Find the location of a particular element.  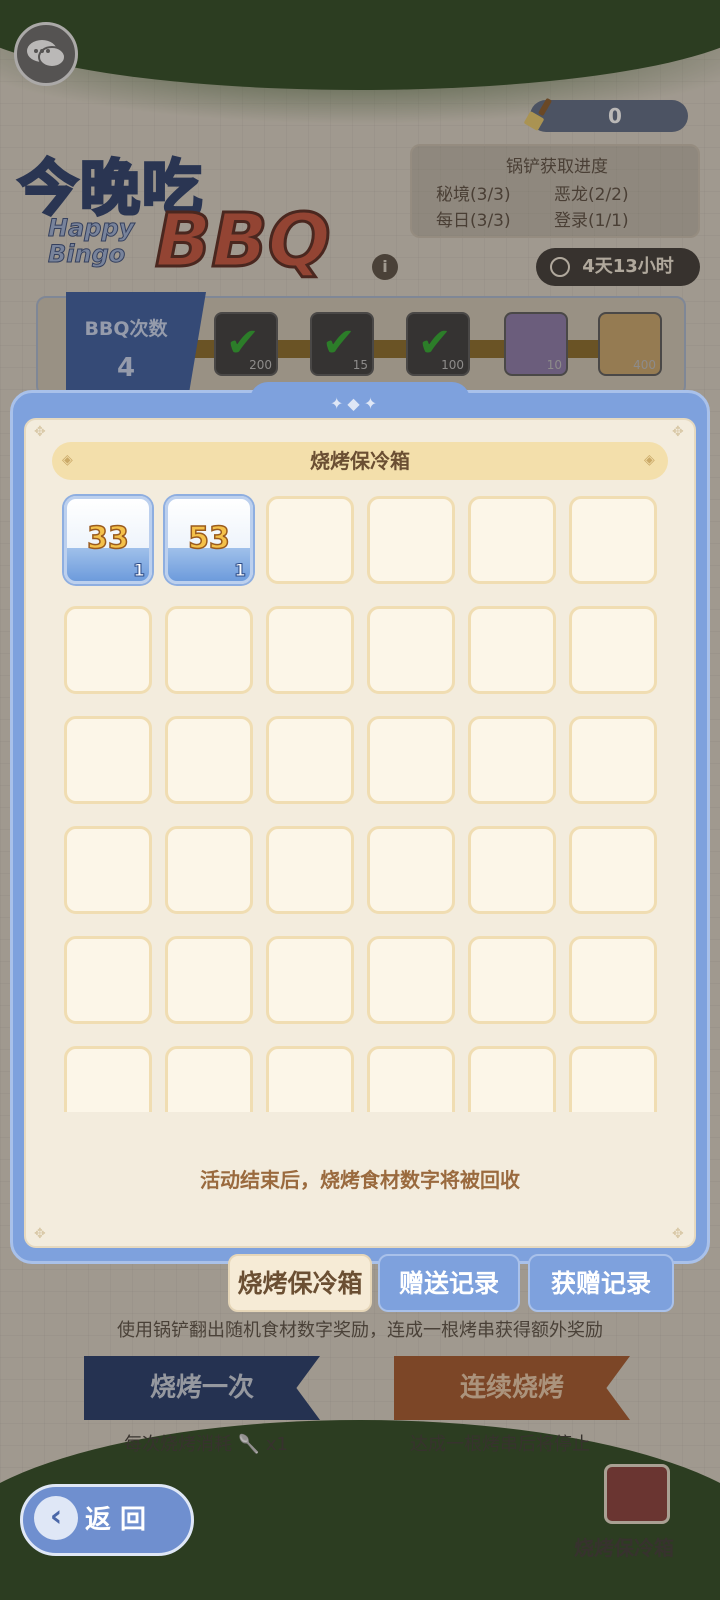

tab-cooler: 烧烤保冷箱 is located at coordinates (300, 1283).